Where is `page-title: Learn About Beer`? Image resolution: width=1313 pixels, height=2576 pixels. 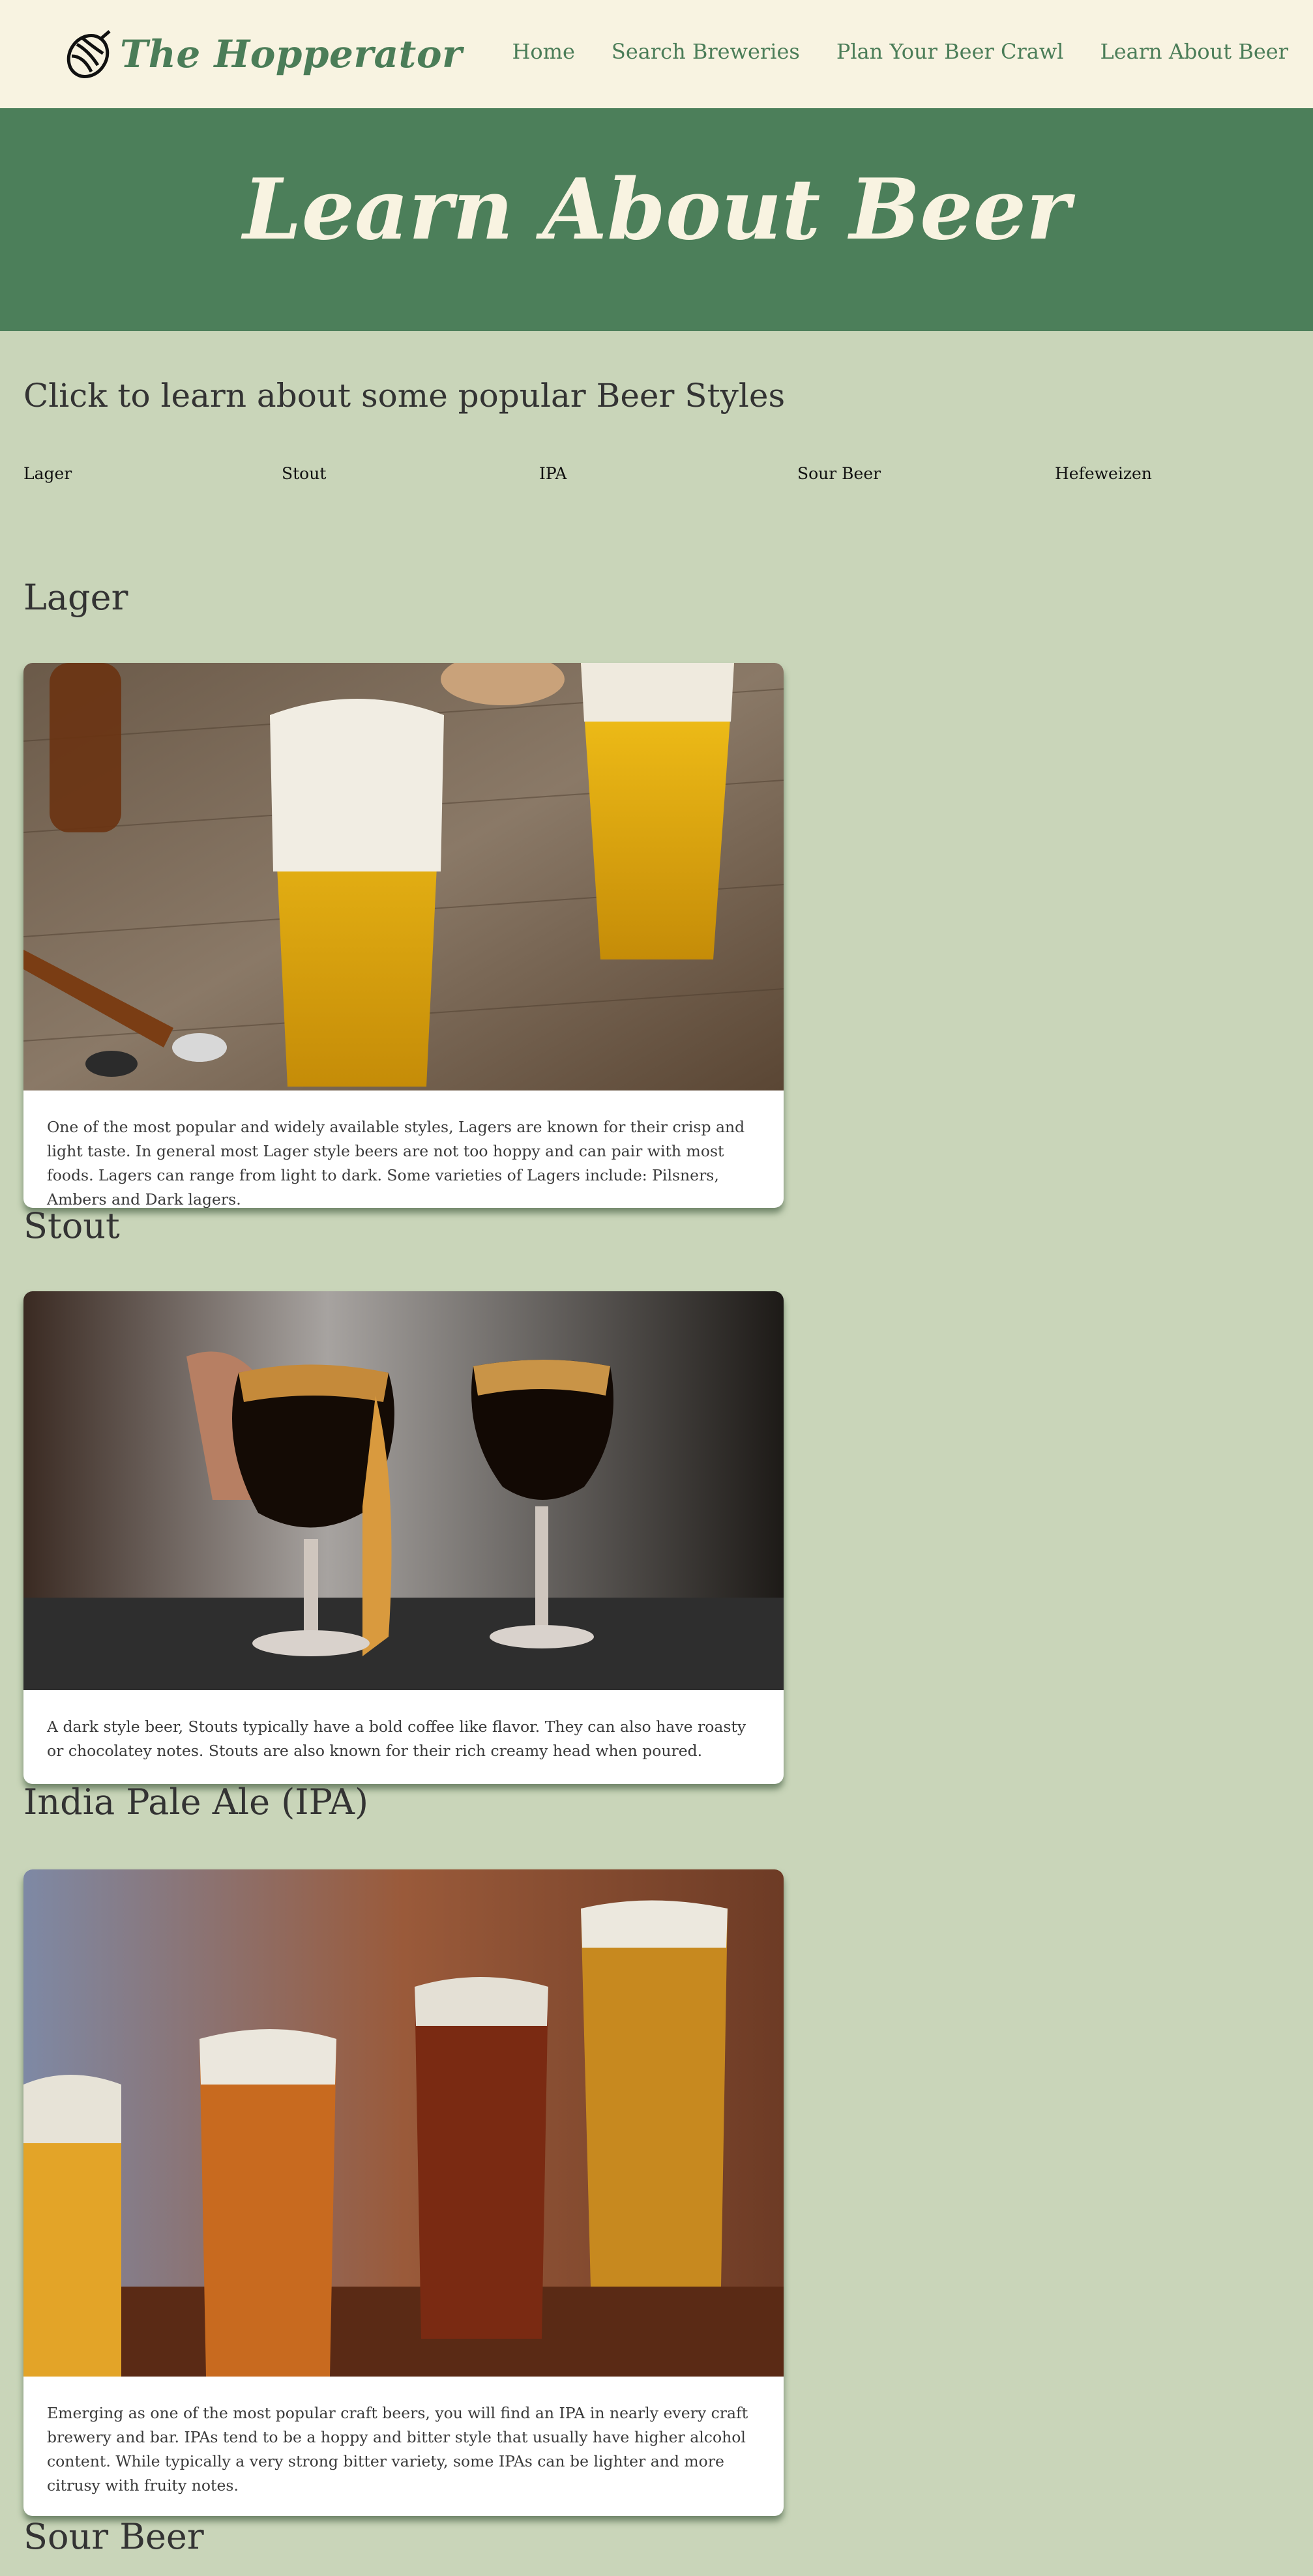
page-title: Learn About Beer is located at coordinates (656, 210).